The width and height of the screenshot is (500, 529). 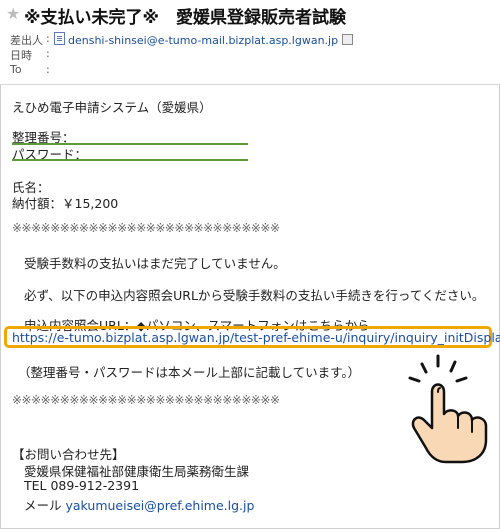 What do you see at coordinates (16, 69) in the screenshot?
I see `to-label: To` at bounding box center [16, 69].